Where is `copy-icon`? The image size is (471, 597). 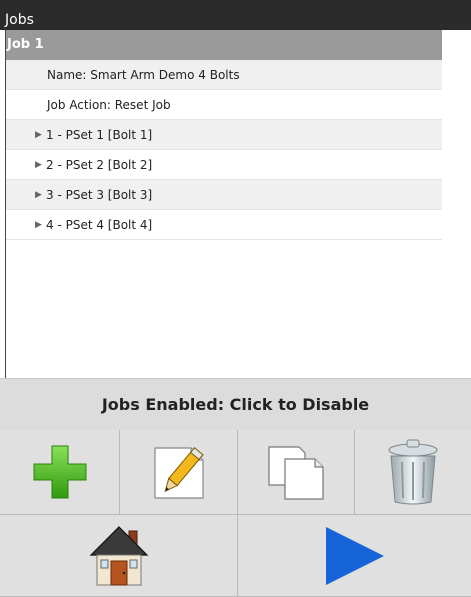
copy-icon is located at coordinates (296, 472).